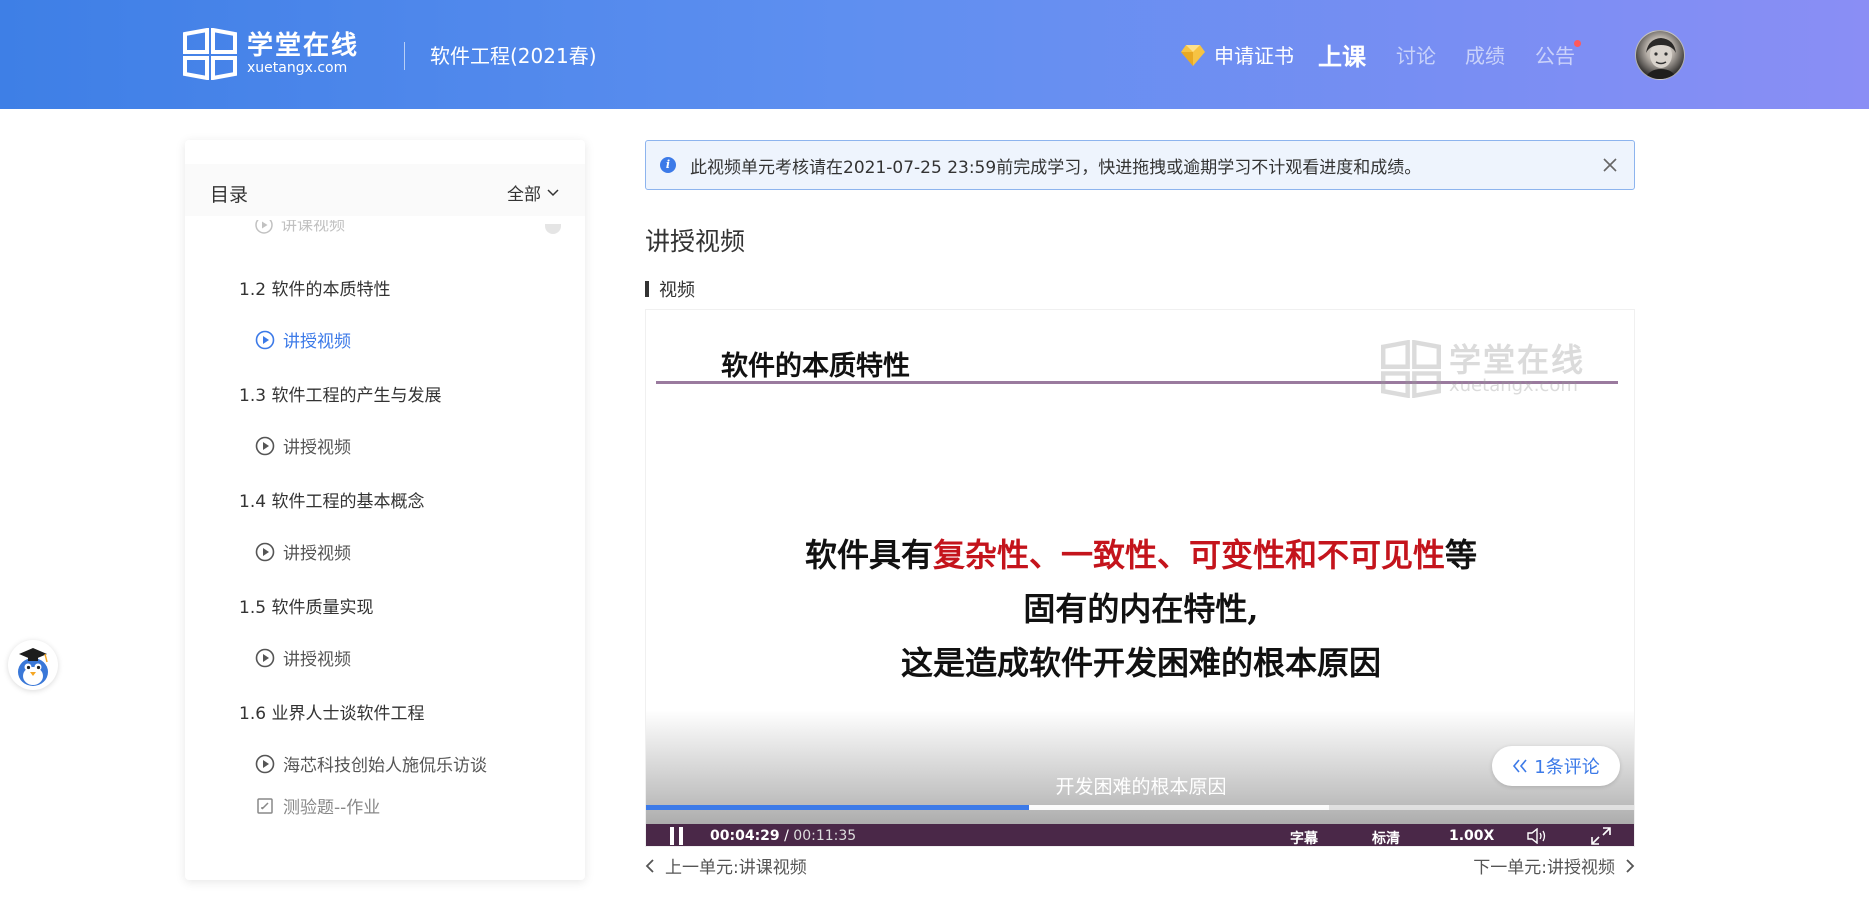  Describe the element at coordinates (265, 805) in the screenshot. I see `edit-document-icon` at that location.